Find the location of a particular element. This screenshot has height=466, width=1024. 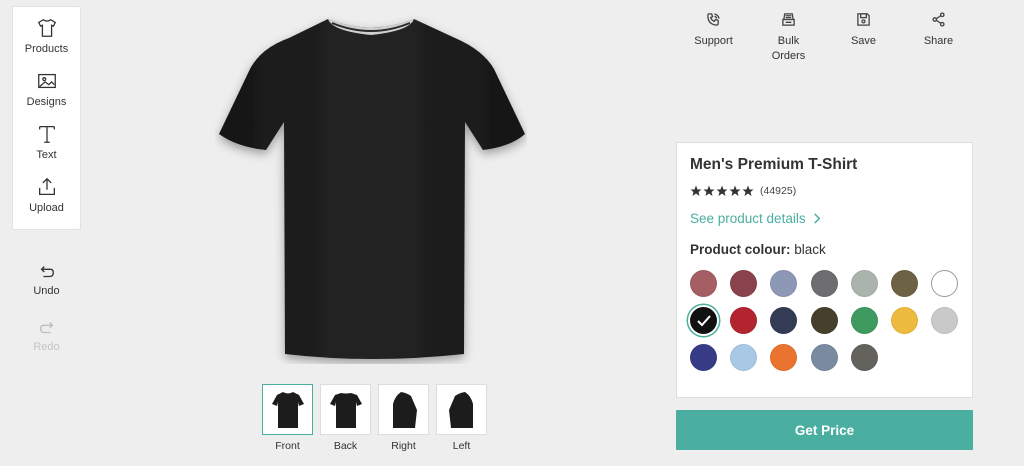

undo-icon is located at coordinates (47, 272).